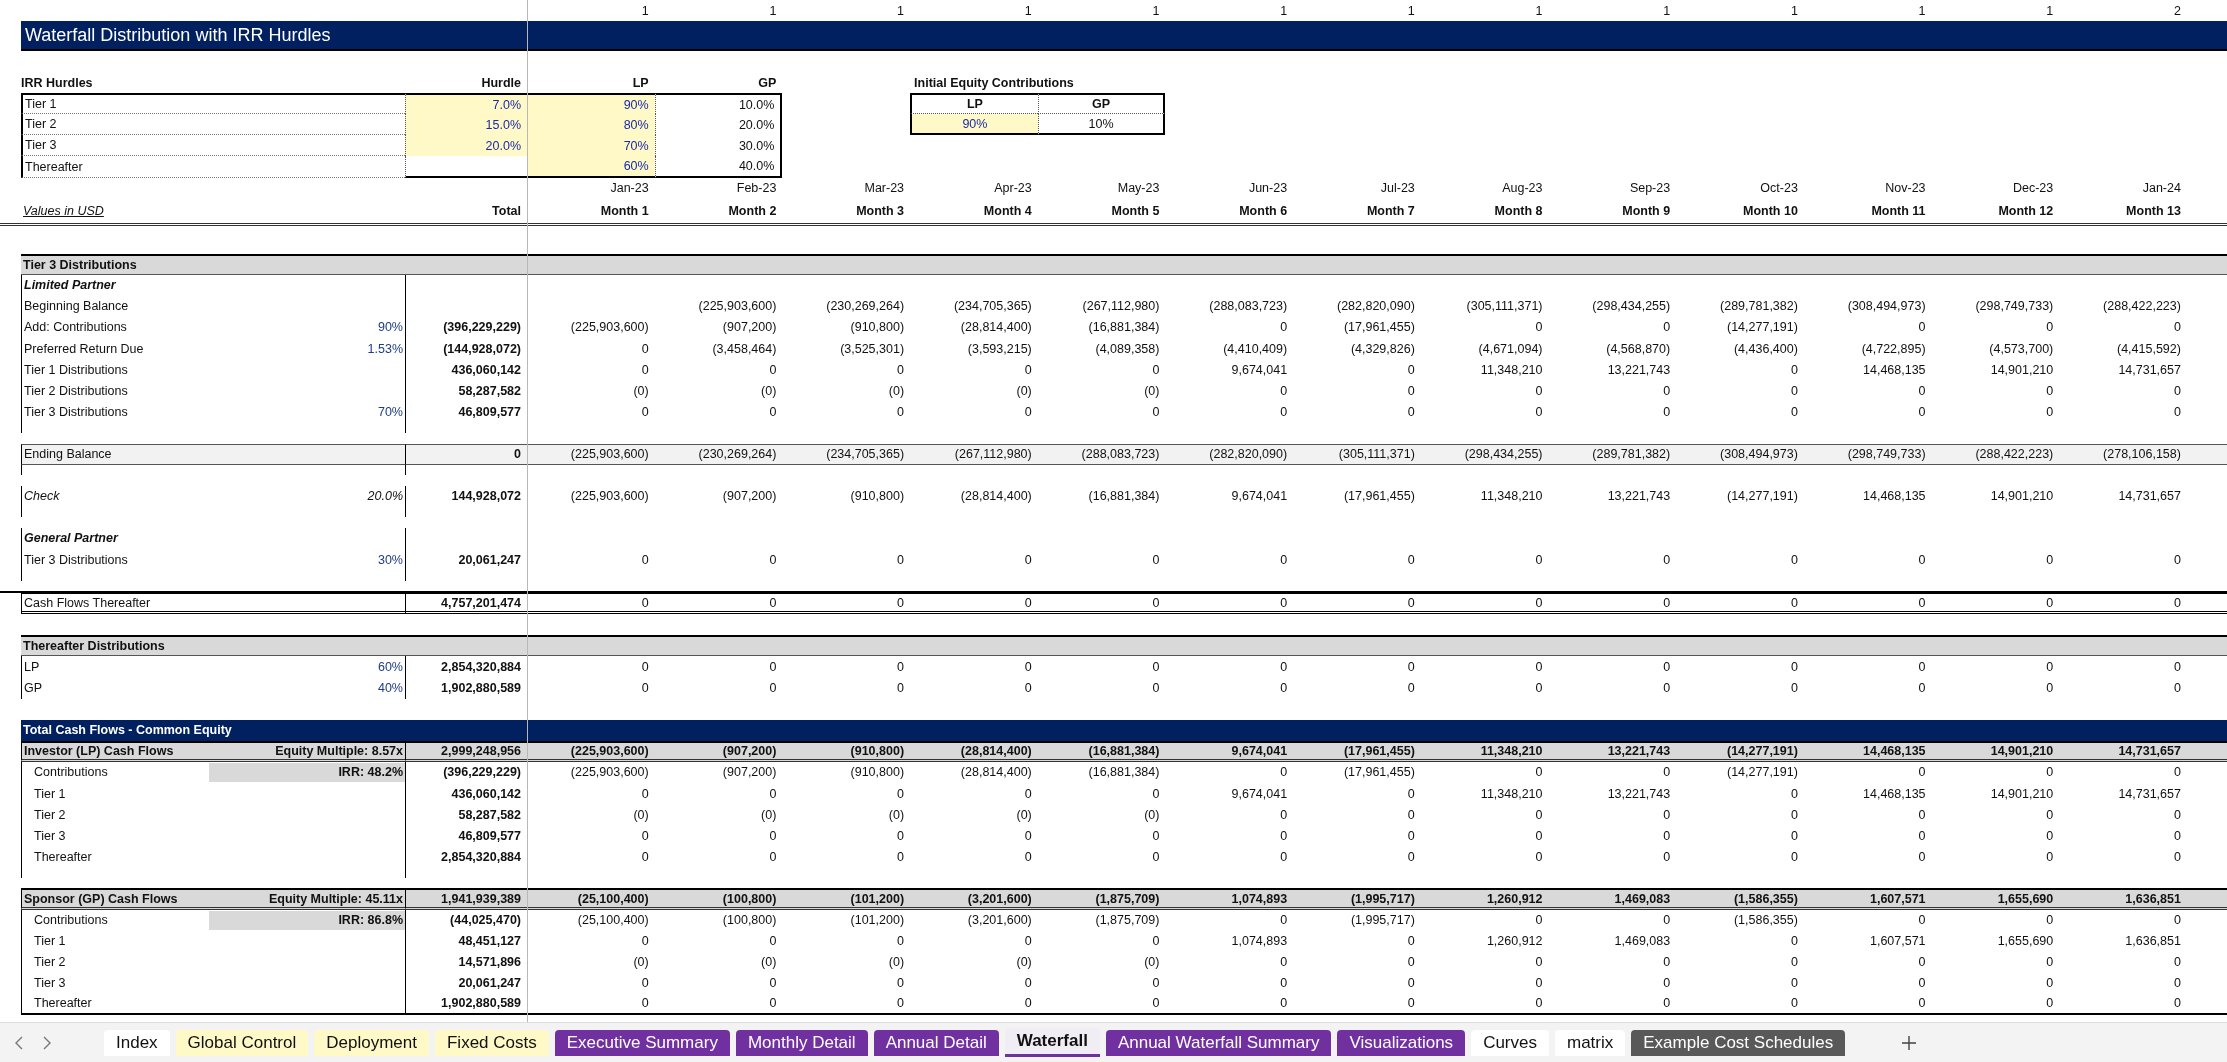 The image size is (2227, 1062). I want to click on sheet-tab: Global Control, so click(242, 1042).